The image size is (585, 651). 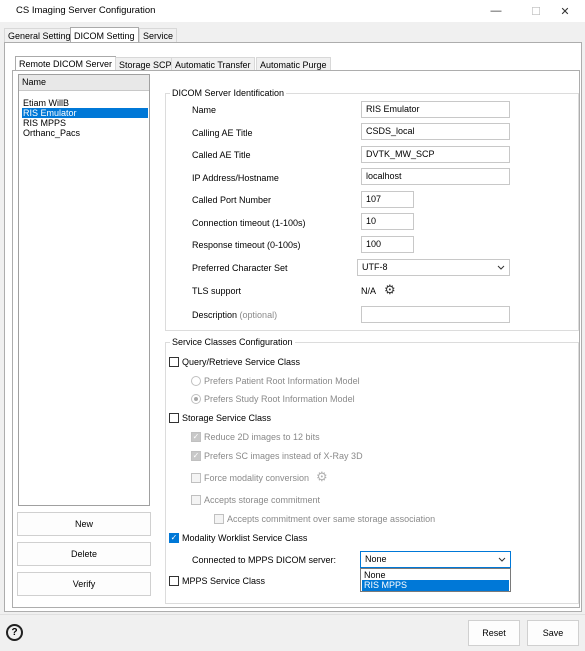 What do you see at coordinates (435, 559) in the screenshot?
I see `mpps-server-select: None` at bounding box center [435, 559].